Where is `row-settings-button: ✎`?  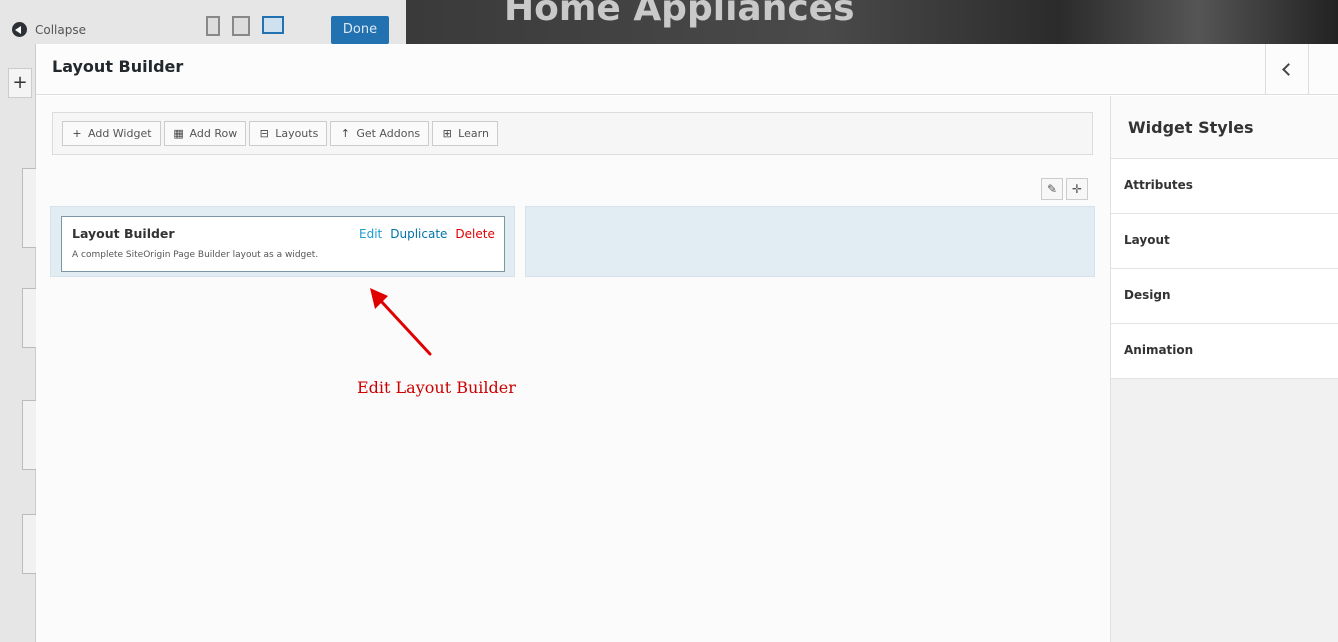 row-settings-button: ✎ is located at coordinates (1052, 189).